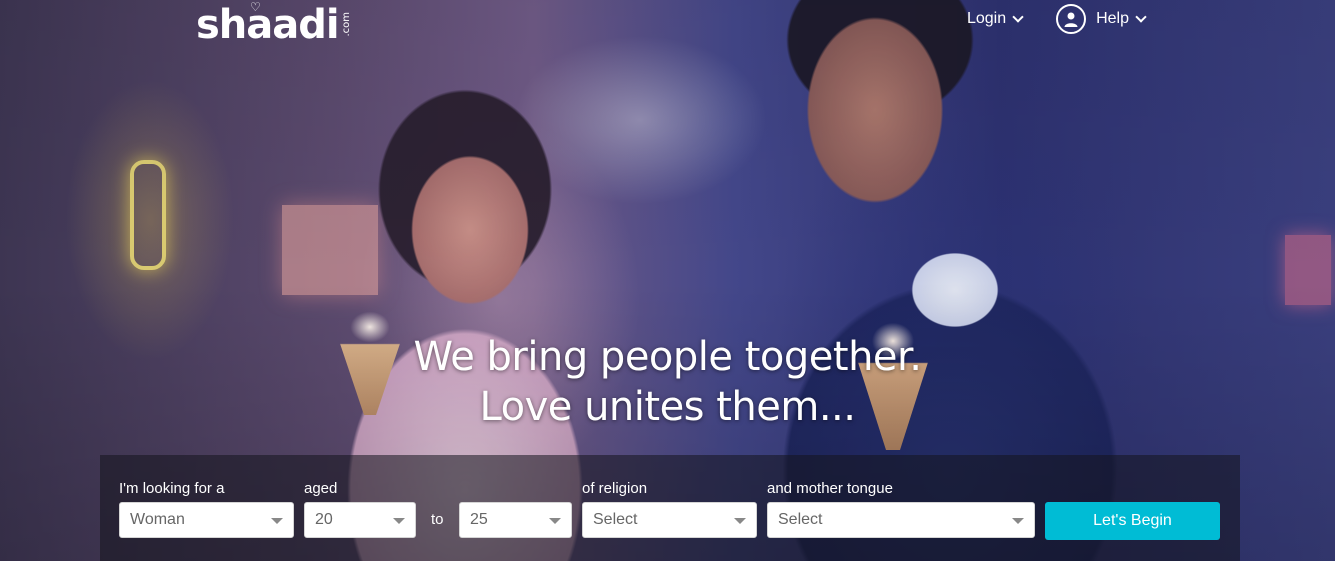  I want to click on logo-suffix: .com, so click(346, 24).